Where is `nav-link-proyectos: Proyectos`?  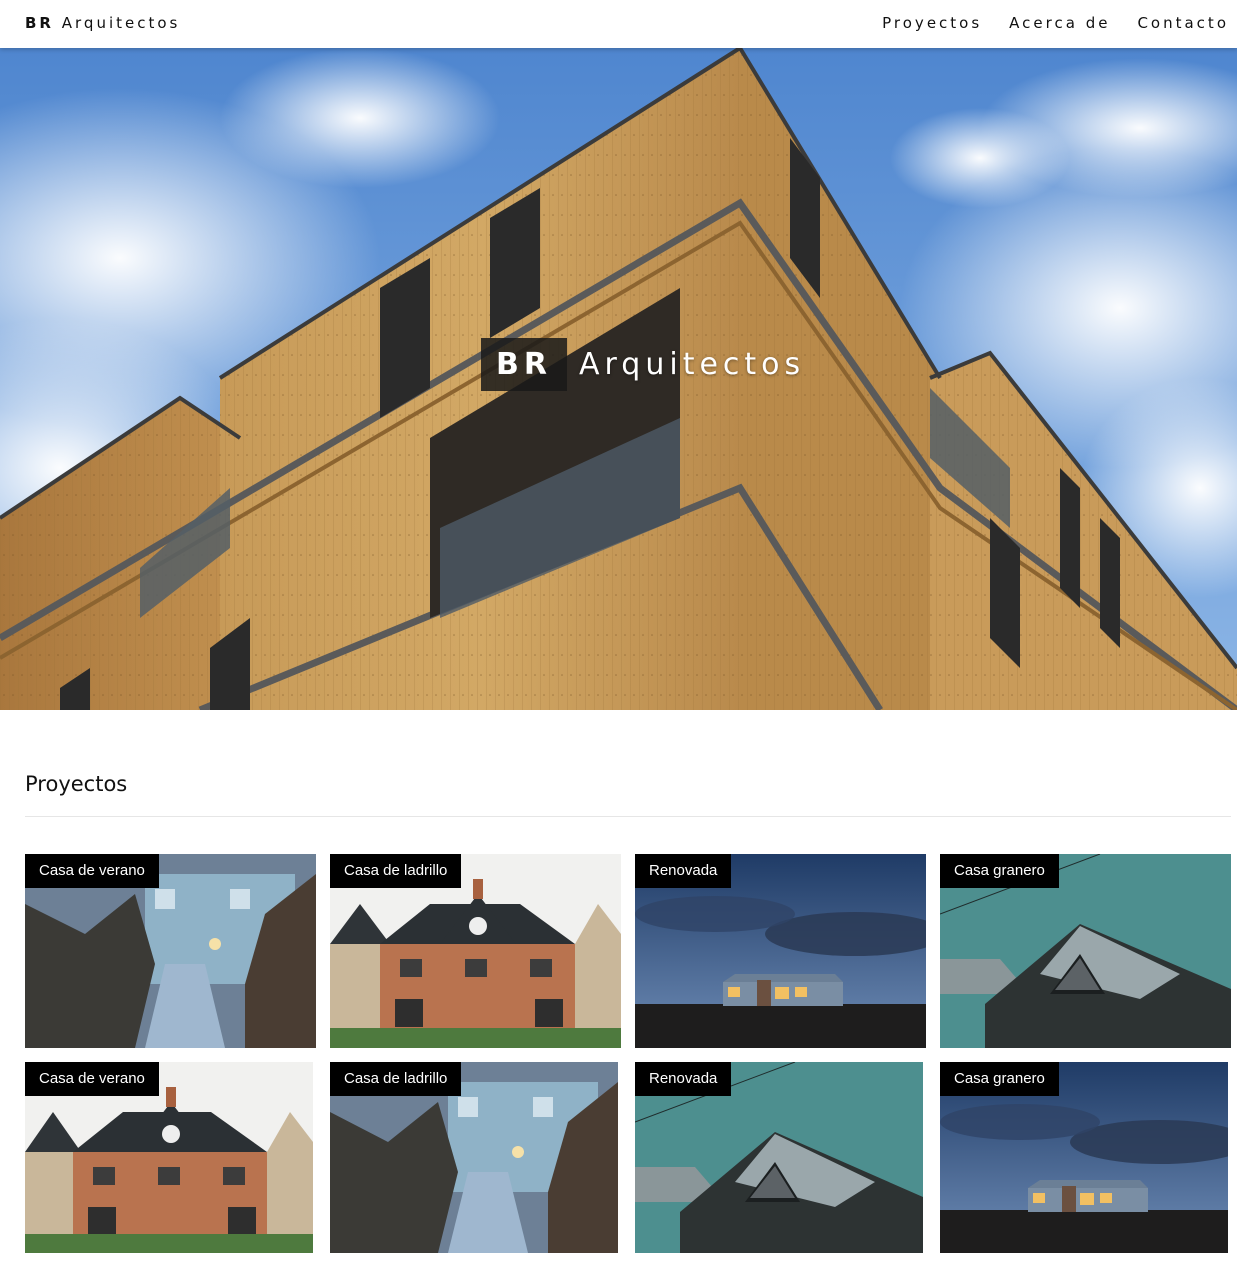 nav-link-proyectos: Proyectos is located at coordinates (932, 23).